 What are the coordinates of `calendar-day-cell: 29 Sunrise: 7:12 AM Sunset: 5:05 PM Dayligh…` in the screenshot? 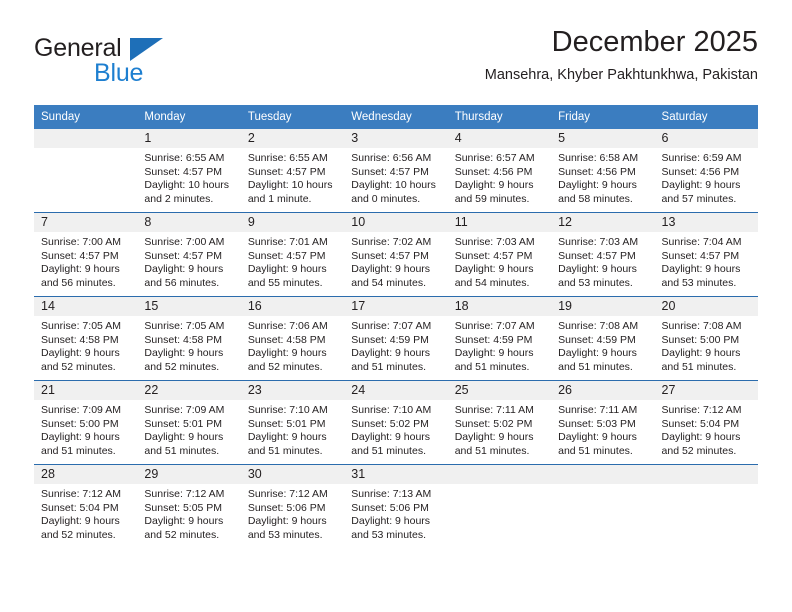 It's located at (189, 506).